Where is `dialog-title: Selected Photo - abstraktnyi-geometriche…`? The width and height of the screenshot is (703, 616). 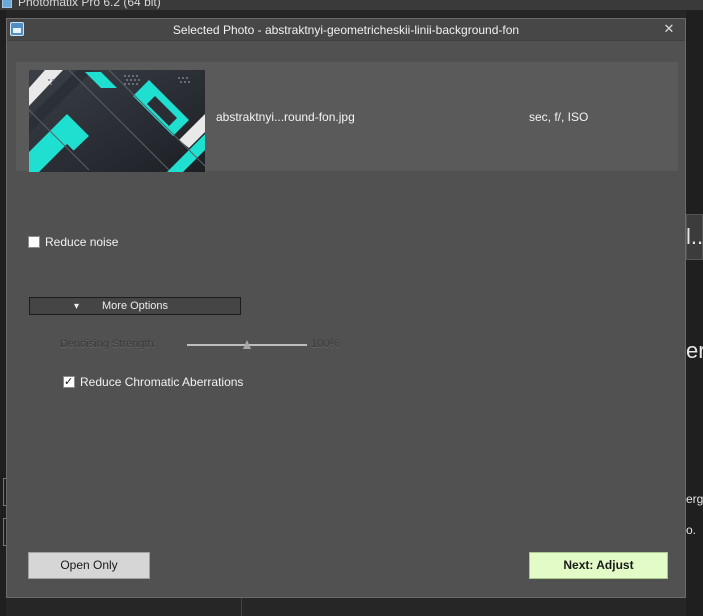
dialog-title: Selected Photo - abstraktnyi-geometriche… is located at coordinates (346, 30).